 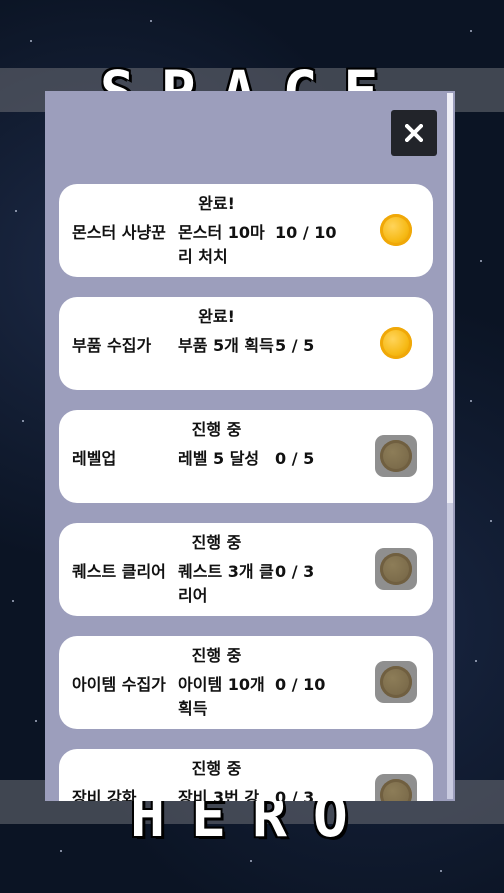 What do you see at coordinates (119, 232) in the screenshot?
I see `quest-name: 몬스터 사냥꾼` at bounding box center [119, 232].